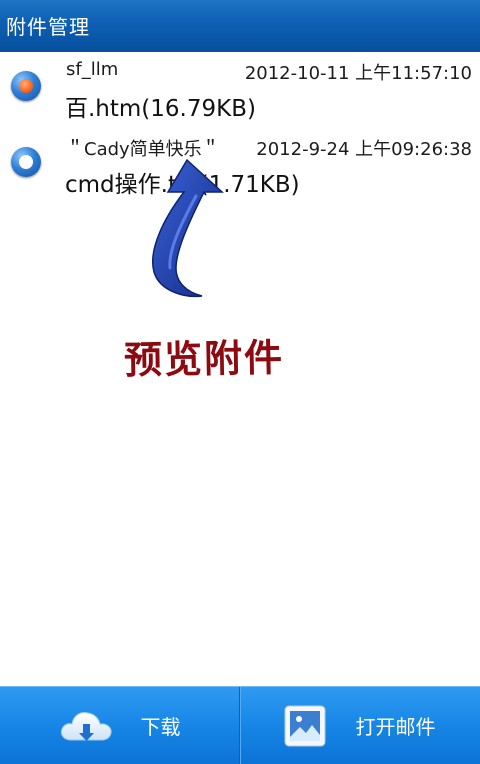 Image resolution: width=480 pixels, height=764 pixels. Describe the element at coordinates (204, 358) in the screenshot. I see `annotation-text: 预览附件` at that location.